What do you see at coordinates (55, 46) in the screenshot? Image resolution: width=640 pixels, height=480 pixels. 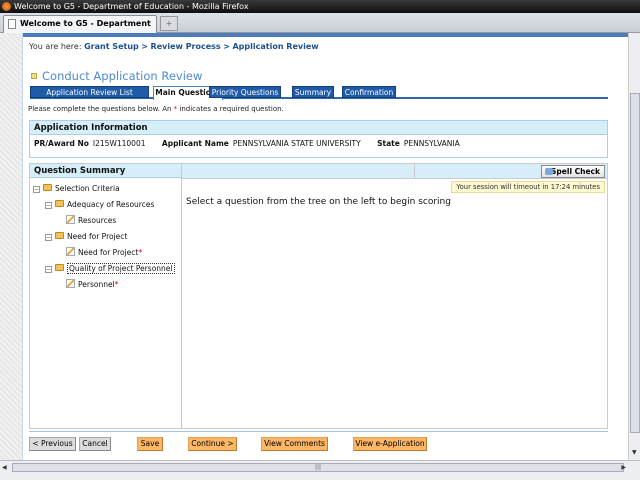 I see `breadcrumb-prefix: You are here:` at bounding box center [55, 46].